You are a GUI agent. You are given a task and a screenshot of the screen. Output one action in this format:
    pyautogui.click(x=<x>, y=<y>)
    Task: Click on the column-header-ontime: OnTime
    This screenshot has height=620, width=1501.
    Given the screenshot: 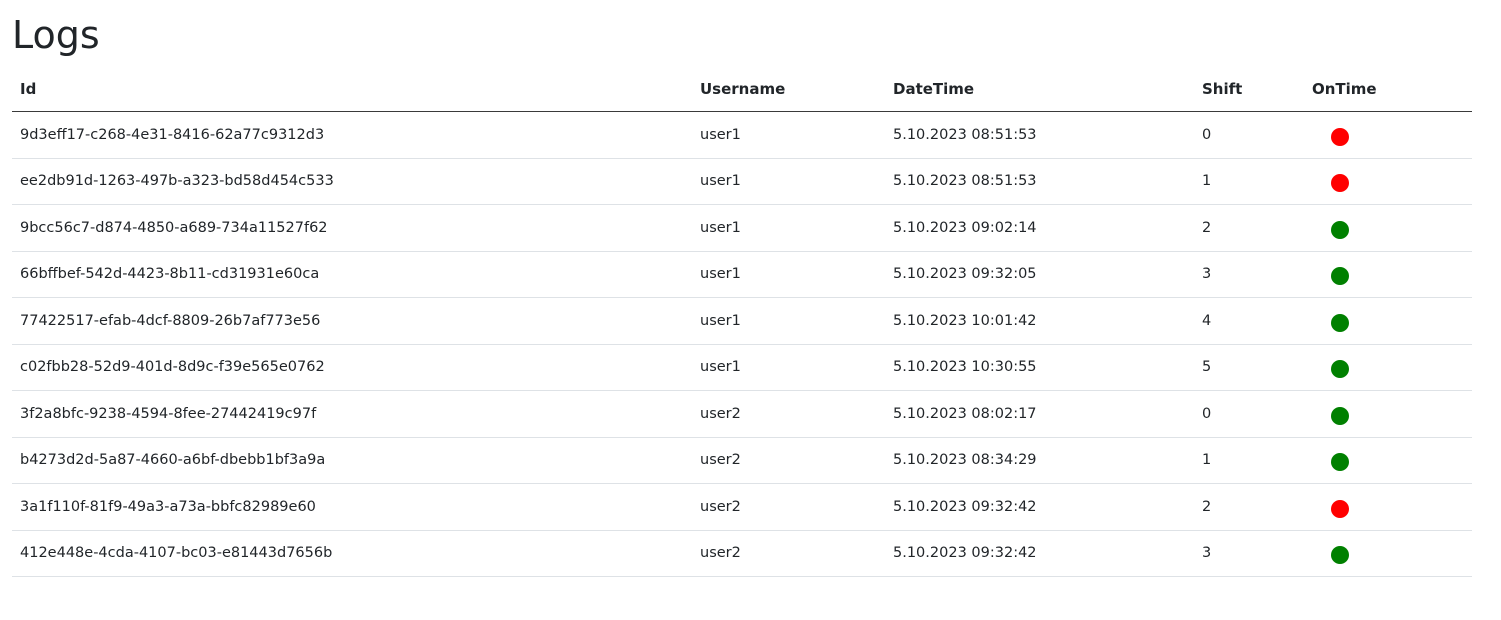 What is the action you would take?
    pyautogui.click(x=1388, y=89)
    